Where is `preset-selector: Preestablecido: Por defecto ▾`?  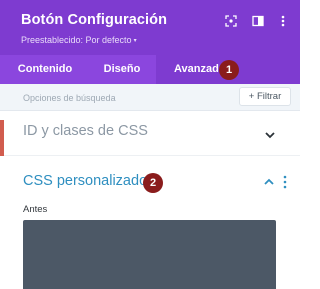
preset-selector: Preestablecido: Por defecto ▾ is located at coordinates (79, 40).